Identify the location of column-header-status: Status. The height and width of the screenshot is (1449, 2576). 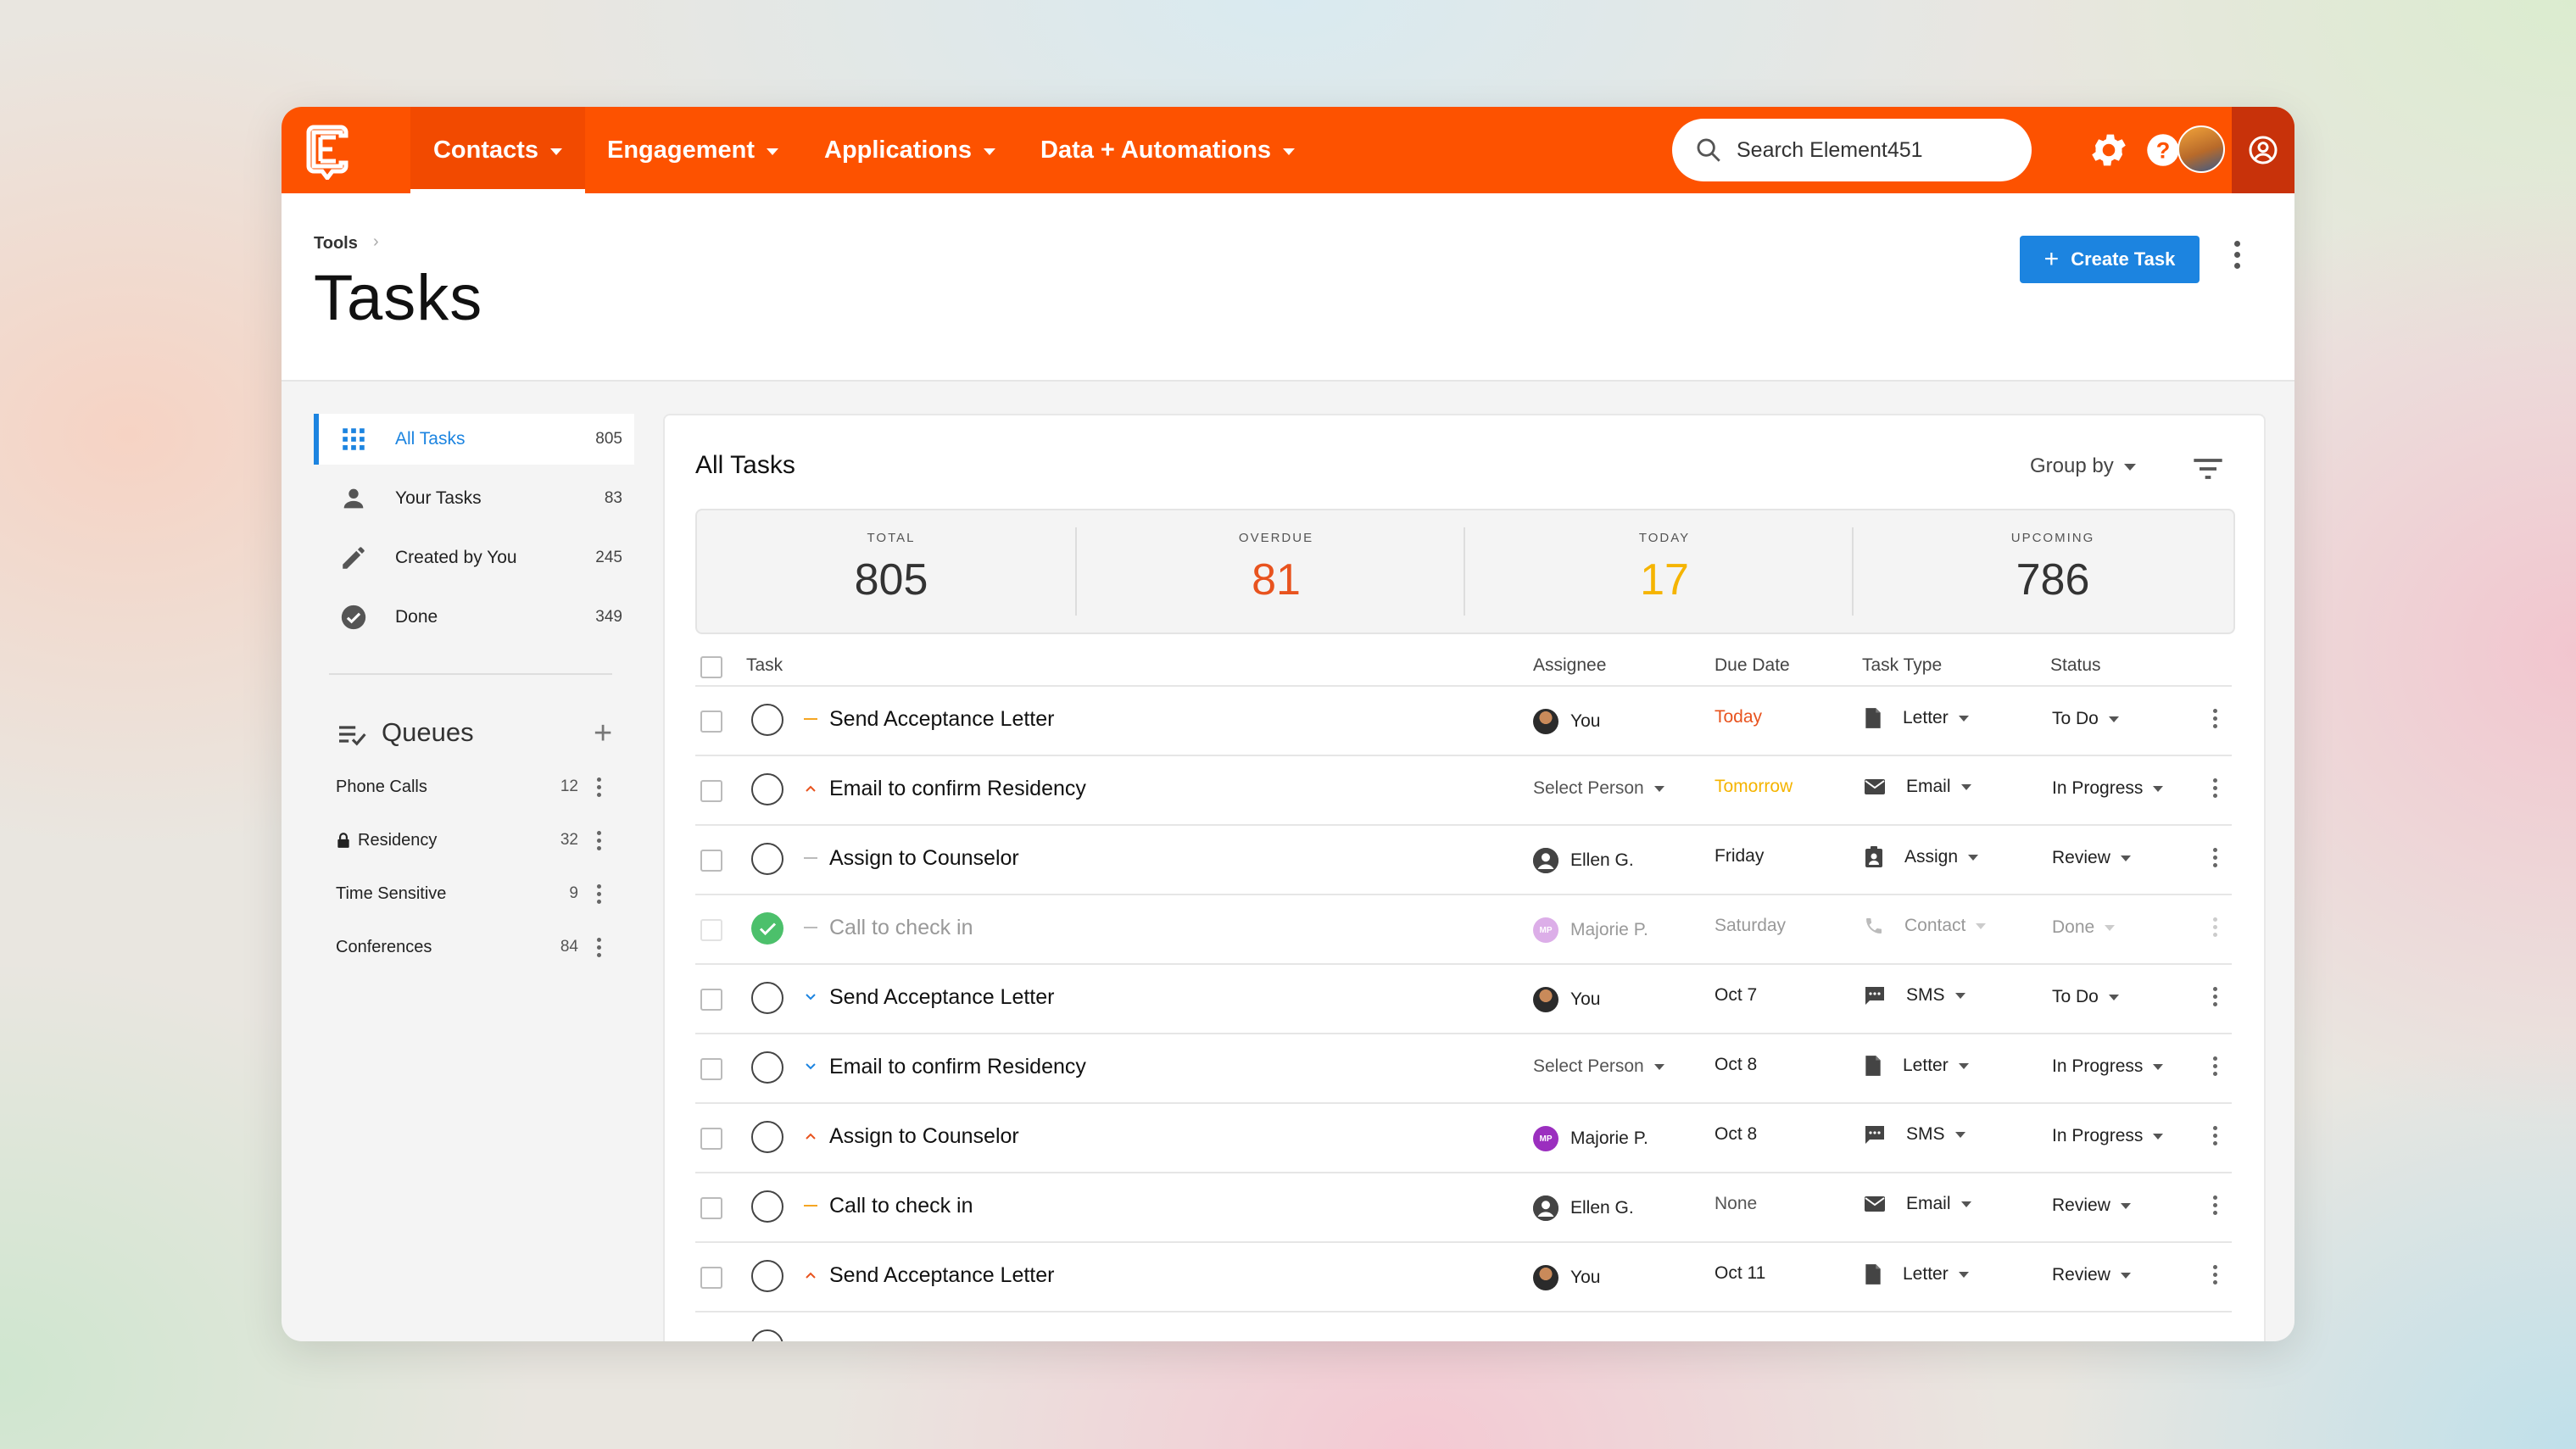
(2075, 665).